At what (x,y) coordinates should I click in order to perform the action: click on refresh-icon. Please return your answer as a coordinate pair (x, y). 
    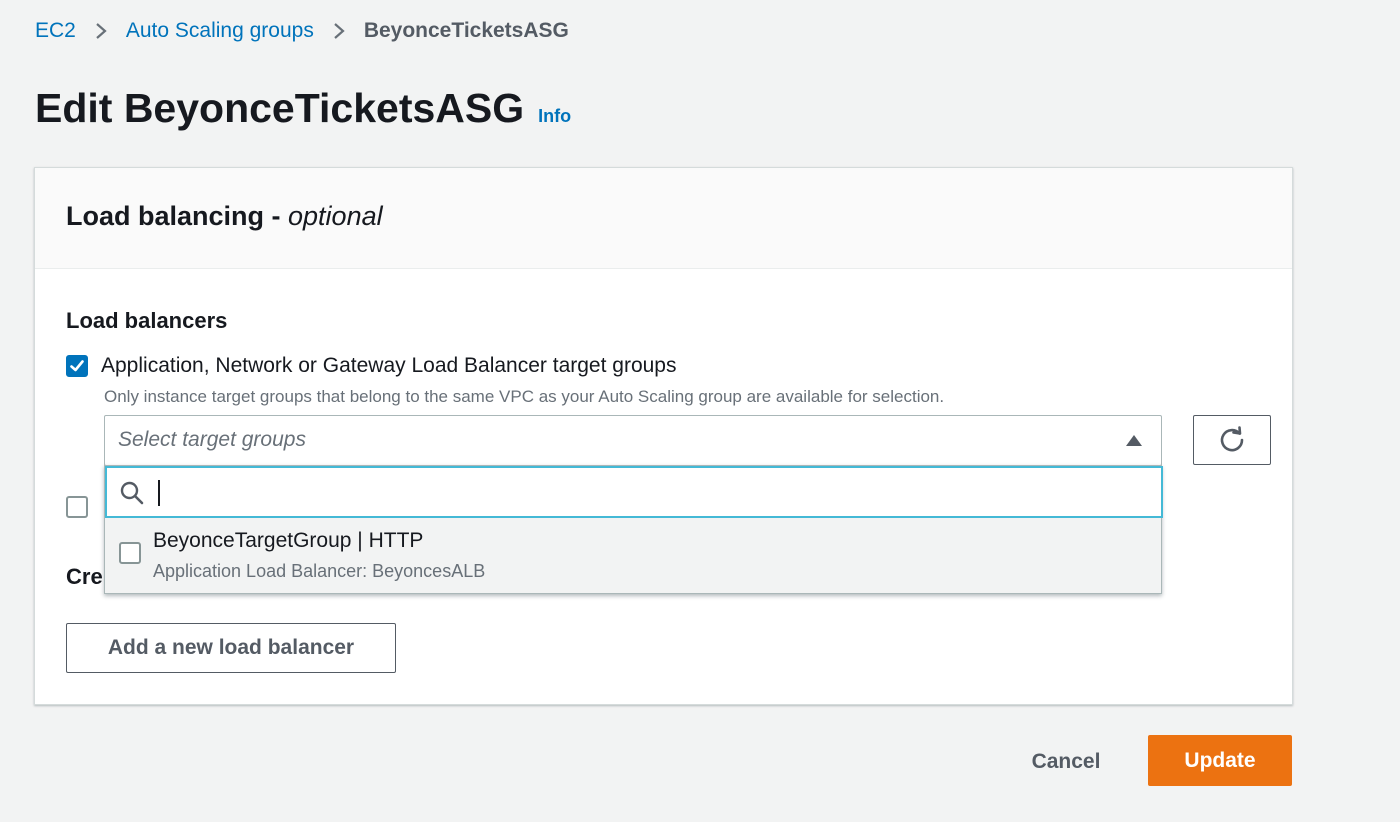
    Looking at the image, I should click on (1232, 439).